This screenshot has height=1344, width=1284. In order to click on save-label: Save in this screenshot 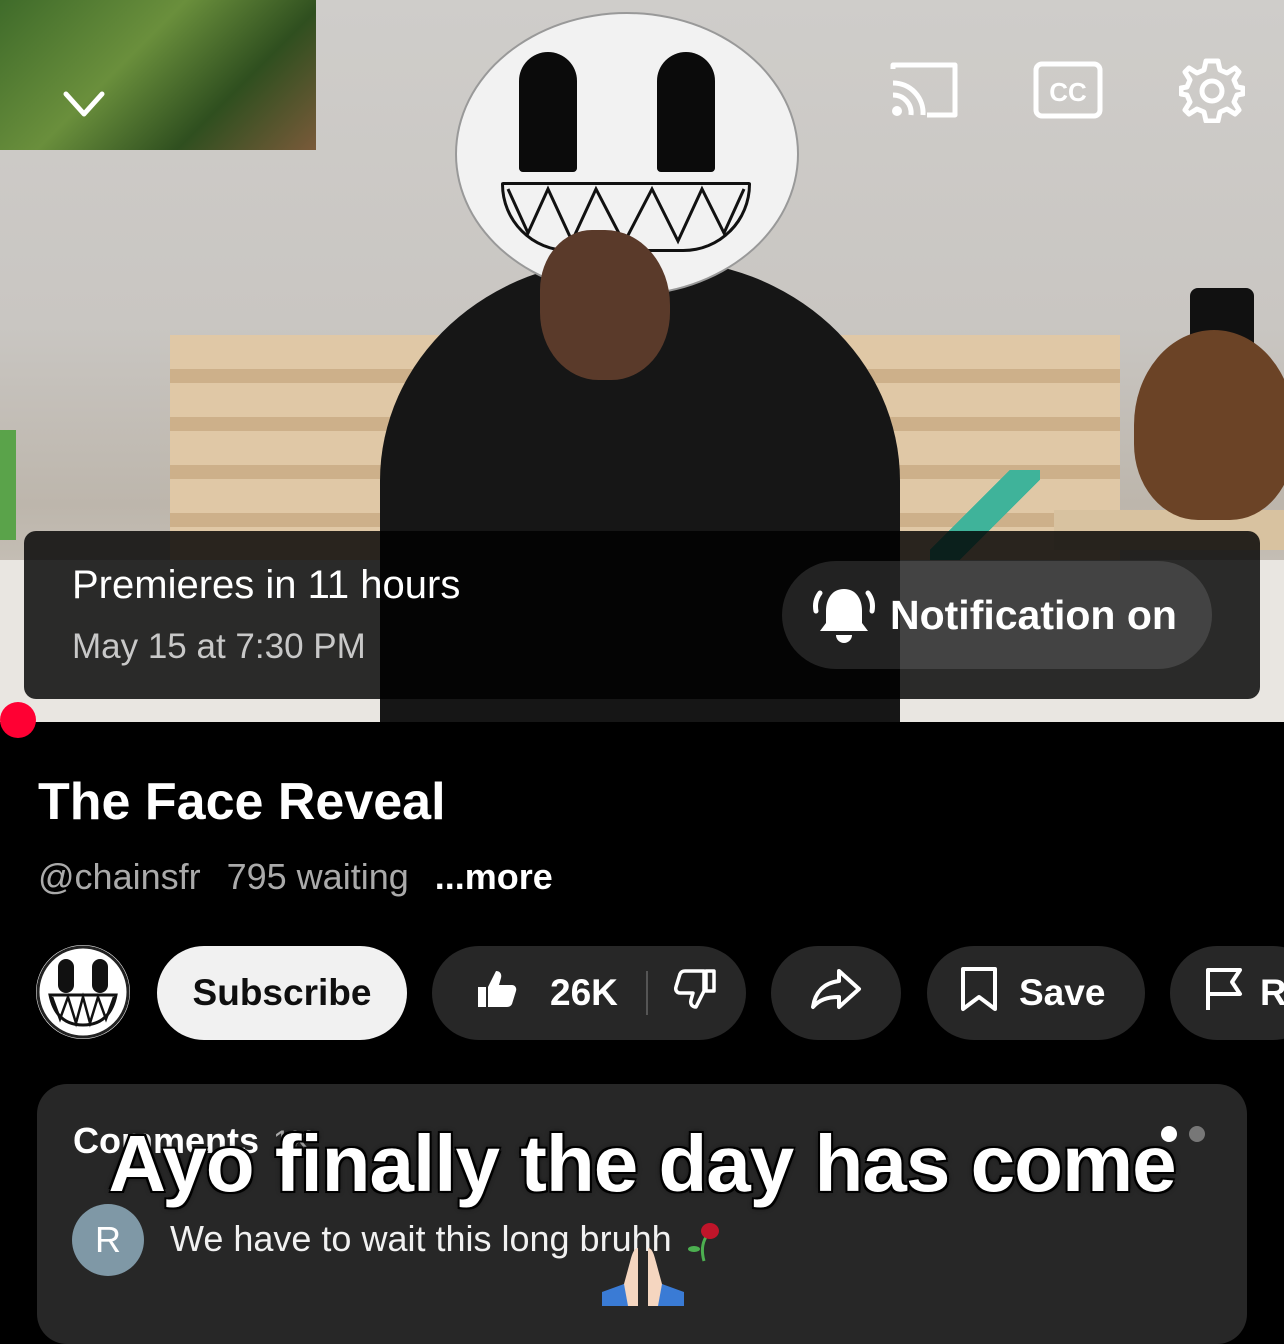, I will do `click(1062, 992)`.